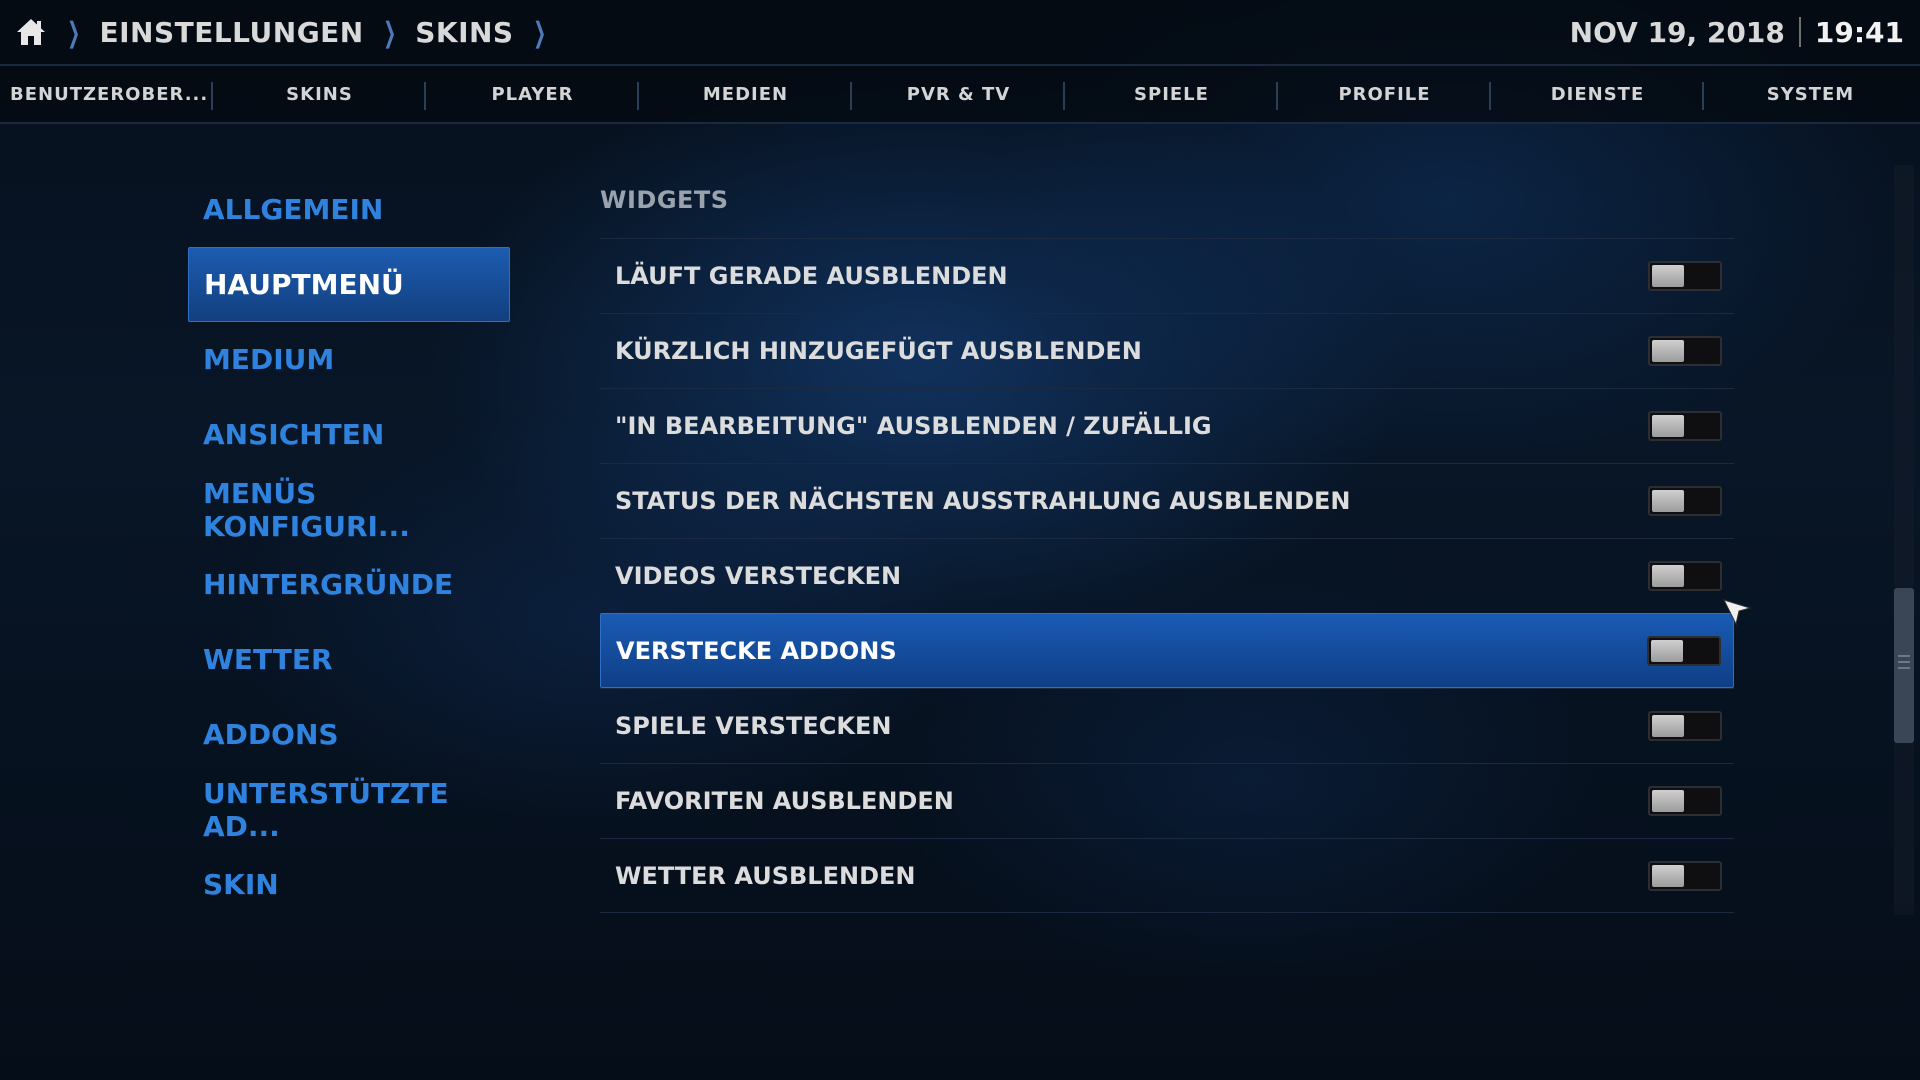 This screenshot has height=1080, width=1920. What do you see at coordinates (765, 875) in the screenshot?
I see `setting-label: WETTER AUSBLENDEN` at bounding box center [765, 875].